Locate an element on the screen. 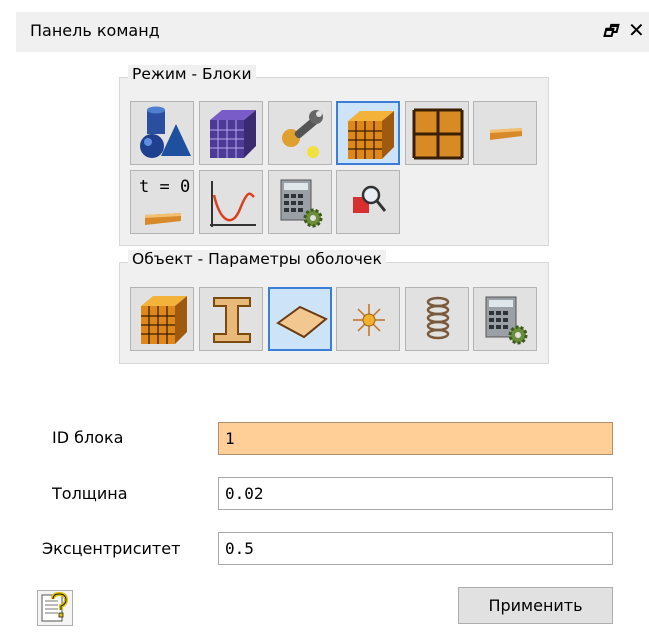 The image size is (649, 633). curve-chart-icon is located at coordinates (233, 204).